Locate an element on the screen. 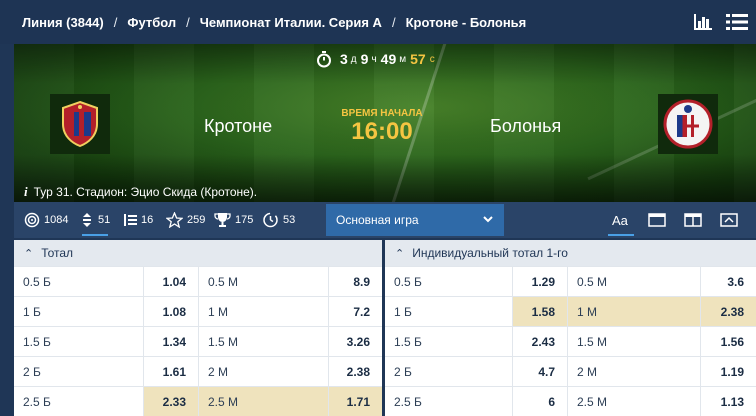 The height and width of the screenshot is (416, 756). over-odds-button: 6 is located at coordinates (540, 401).